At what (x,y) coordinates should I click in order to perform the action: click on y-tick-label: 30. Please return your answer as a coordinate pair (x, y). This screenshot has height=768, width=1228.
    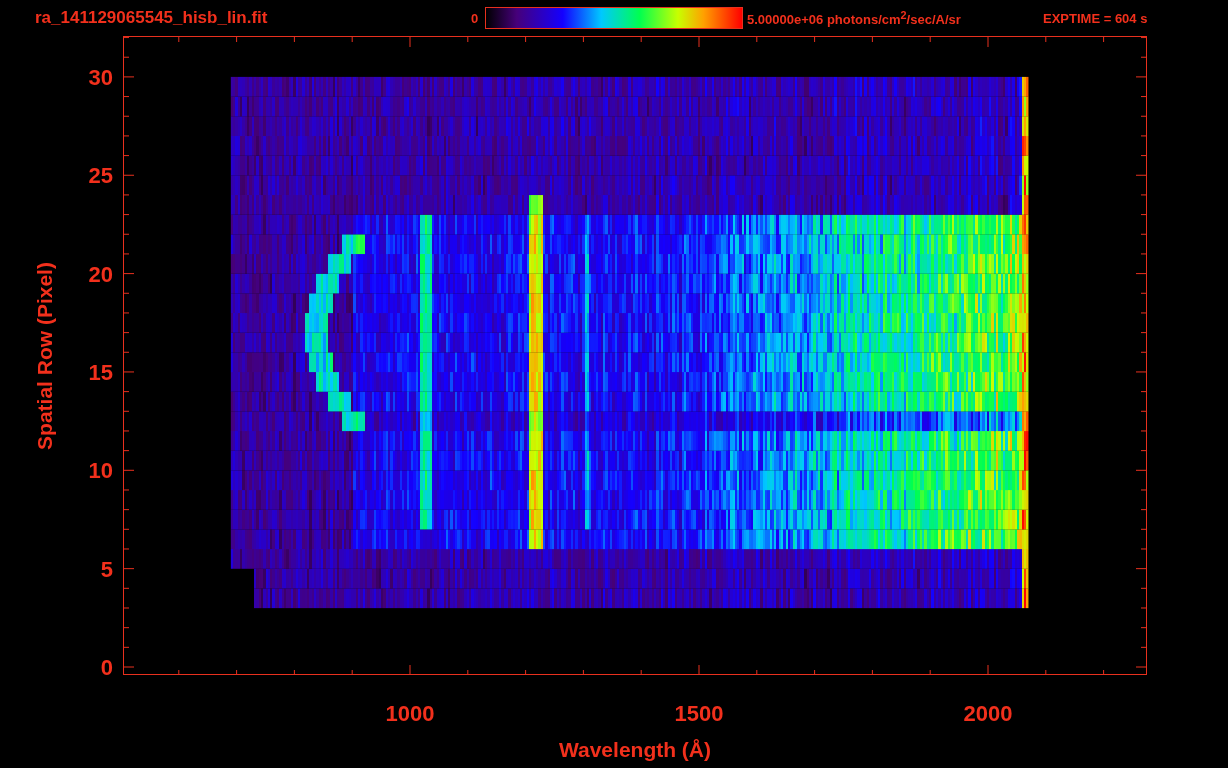
    Looking at the image, I should click on (100, 77).